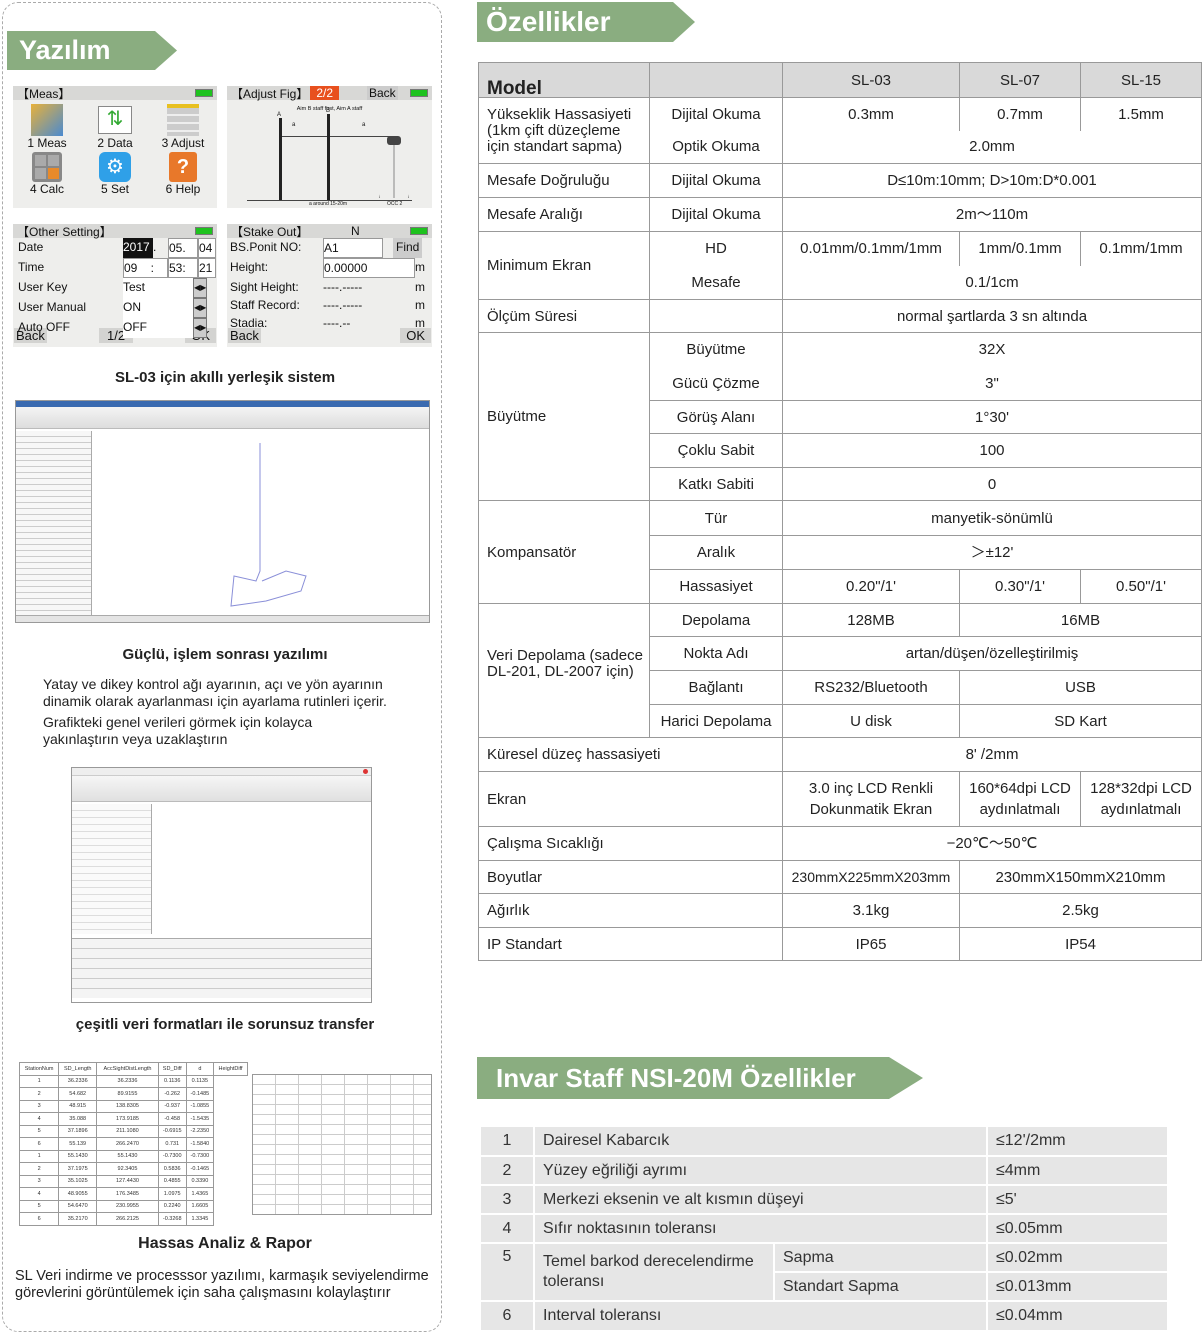 Image resolution: width=1202 pixels, height=1334 pixels. Describe the element at coordinates (871, 248) in the screenshot. I see `table-cell: 0.01mm/0.1mm/1mm` at that location.